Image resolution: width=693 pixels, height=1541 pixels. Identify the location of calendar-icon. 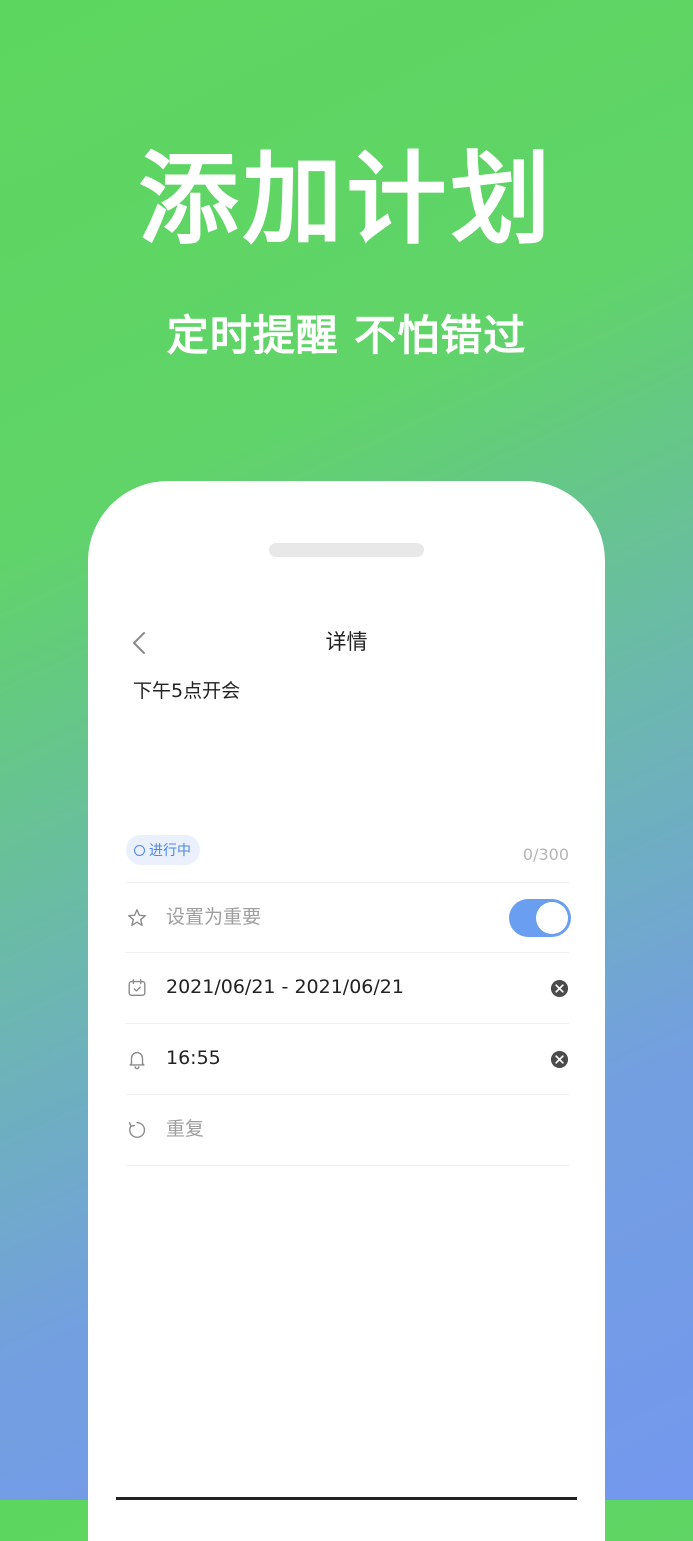
(137, 988).